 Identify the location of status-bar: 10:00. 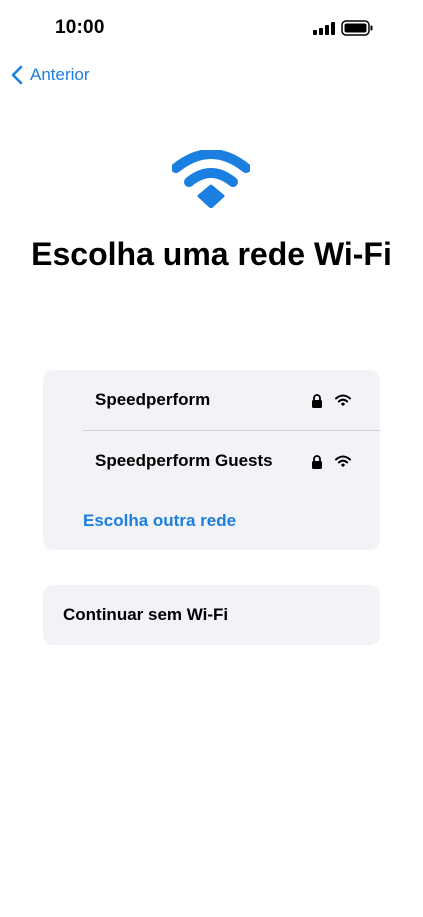
(211, 28).